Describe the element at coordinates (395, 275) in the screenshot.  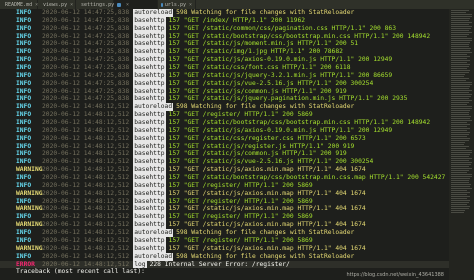
I see `watermark-url: https://blog.csdn.net/weixin_43641388` at that location.